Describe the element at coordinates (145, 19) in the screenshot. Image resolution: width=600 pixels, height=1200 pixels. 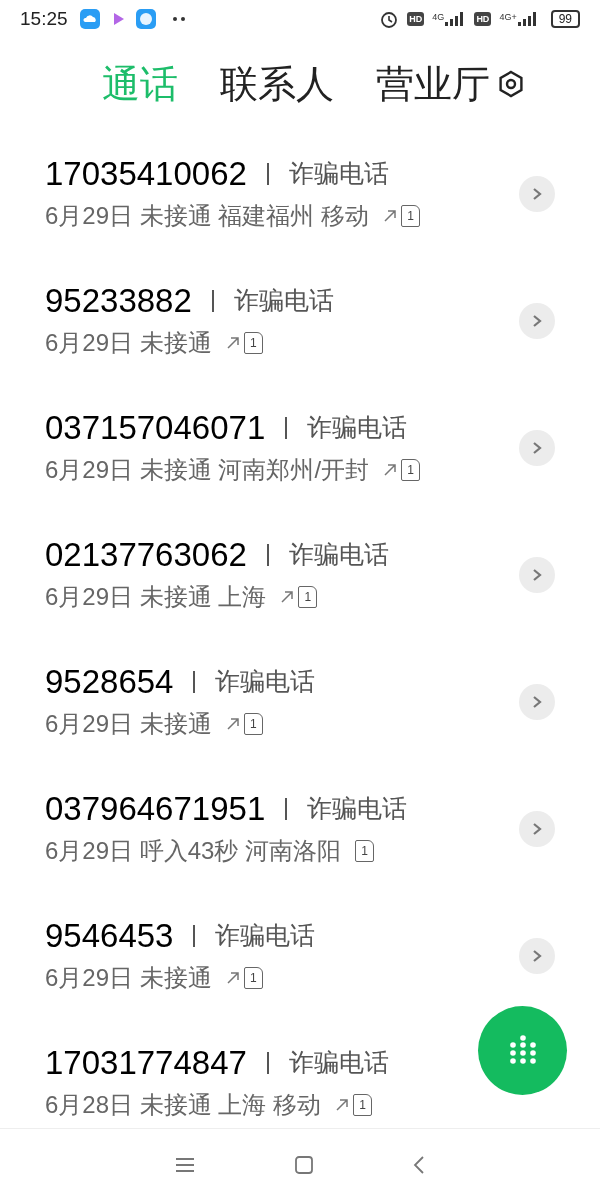
I see `app-icon` at that location.